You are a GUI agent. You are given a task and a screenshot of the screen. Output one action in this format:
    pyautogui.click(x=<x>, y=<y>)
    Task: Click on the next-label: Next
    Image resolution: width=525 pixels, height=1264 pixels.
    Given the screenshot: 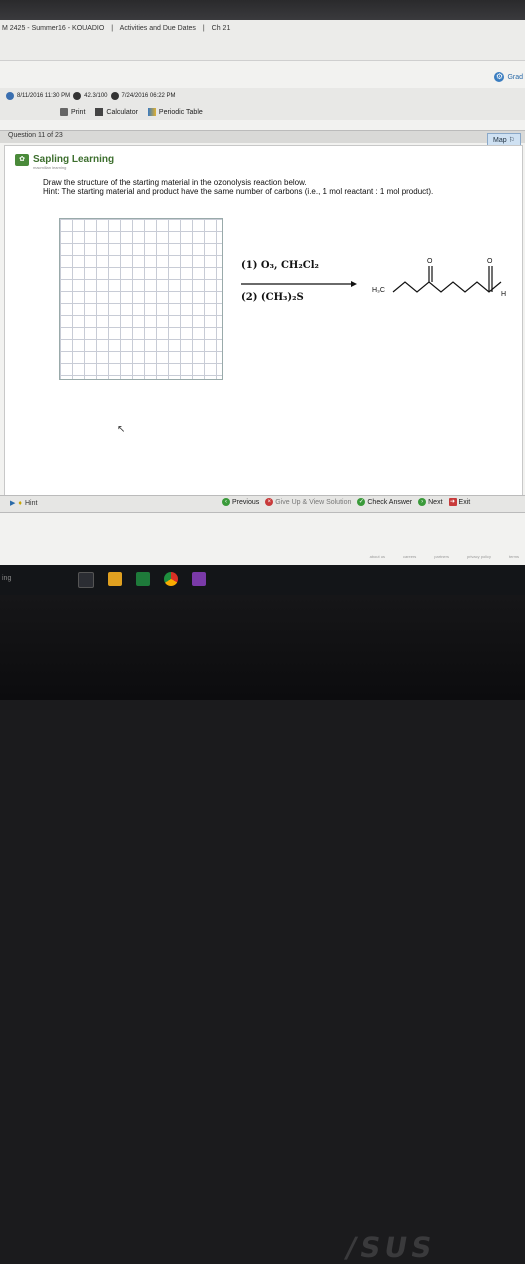 What is the action you would take?
    pyautogui.click(x=435, y=502)
    